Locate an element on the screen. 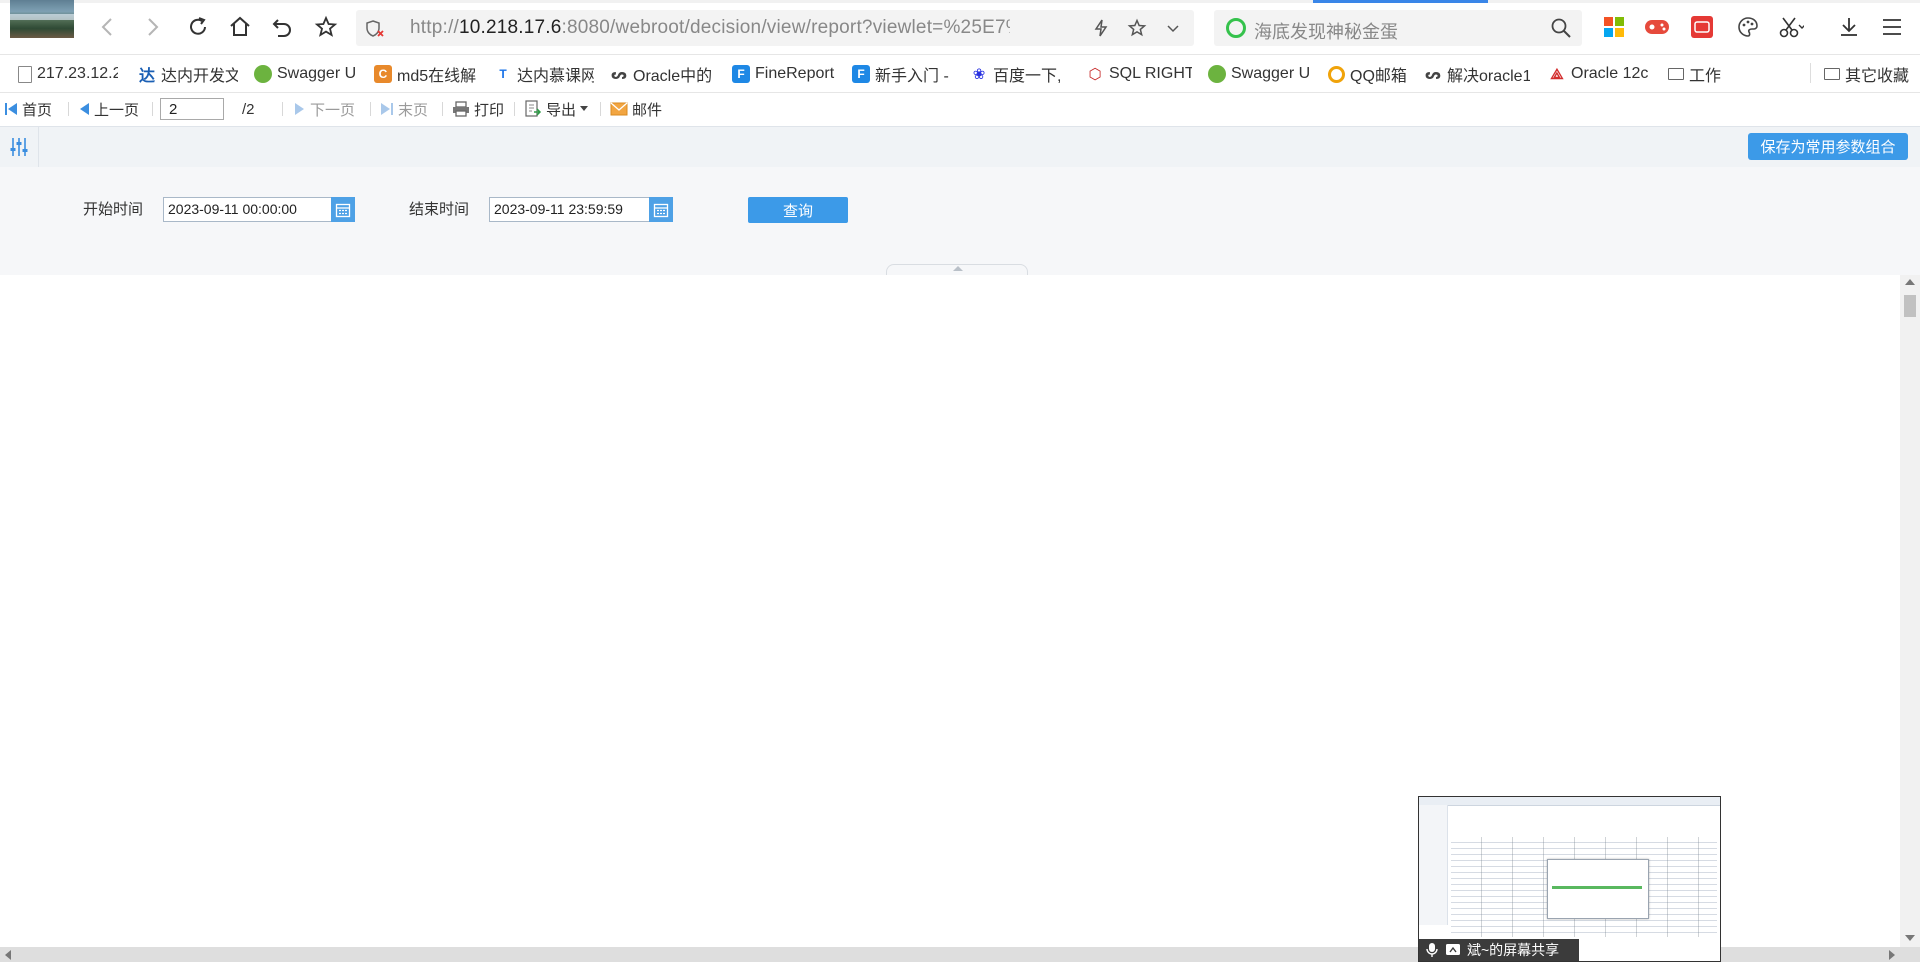  back-button is located at coordinates (108, 27).